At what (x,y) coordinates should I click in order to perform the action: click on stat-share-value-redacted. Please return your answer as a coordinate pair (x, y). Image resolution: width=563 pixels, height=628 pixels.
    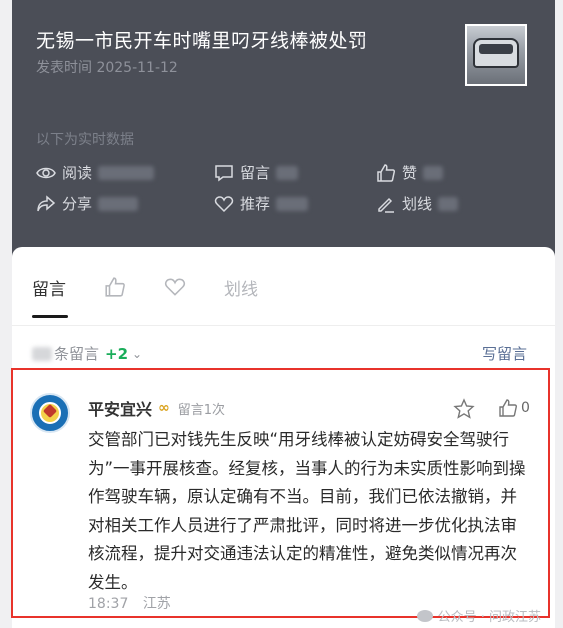
    Looking at the image, I should click on (118, 203).